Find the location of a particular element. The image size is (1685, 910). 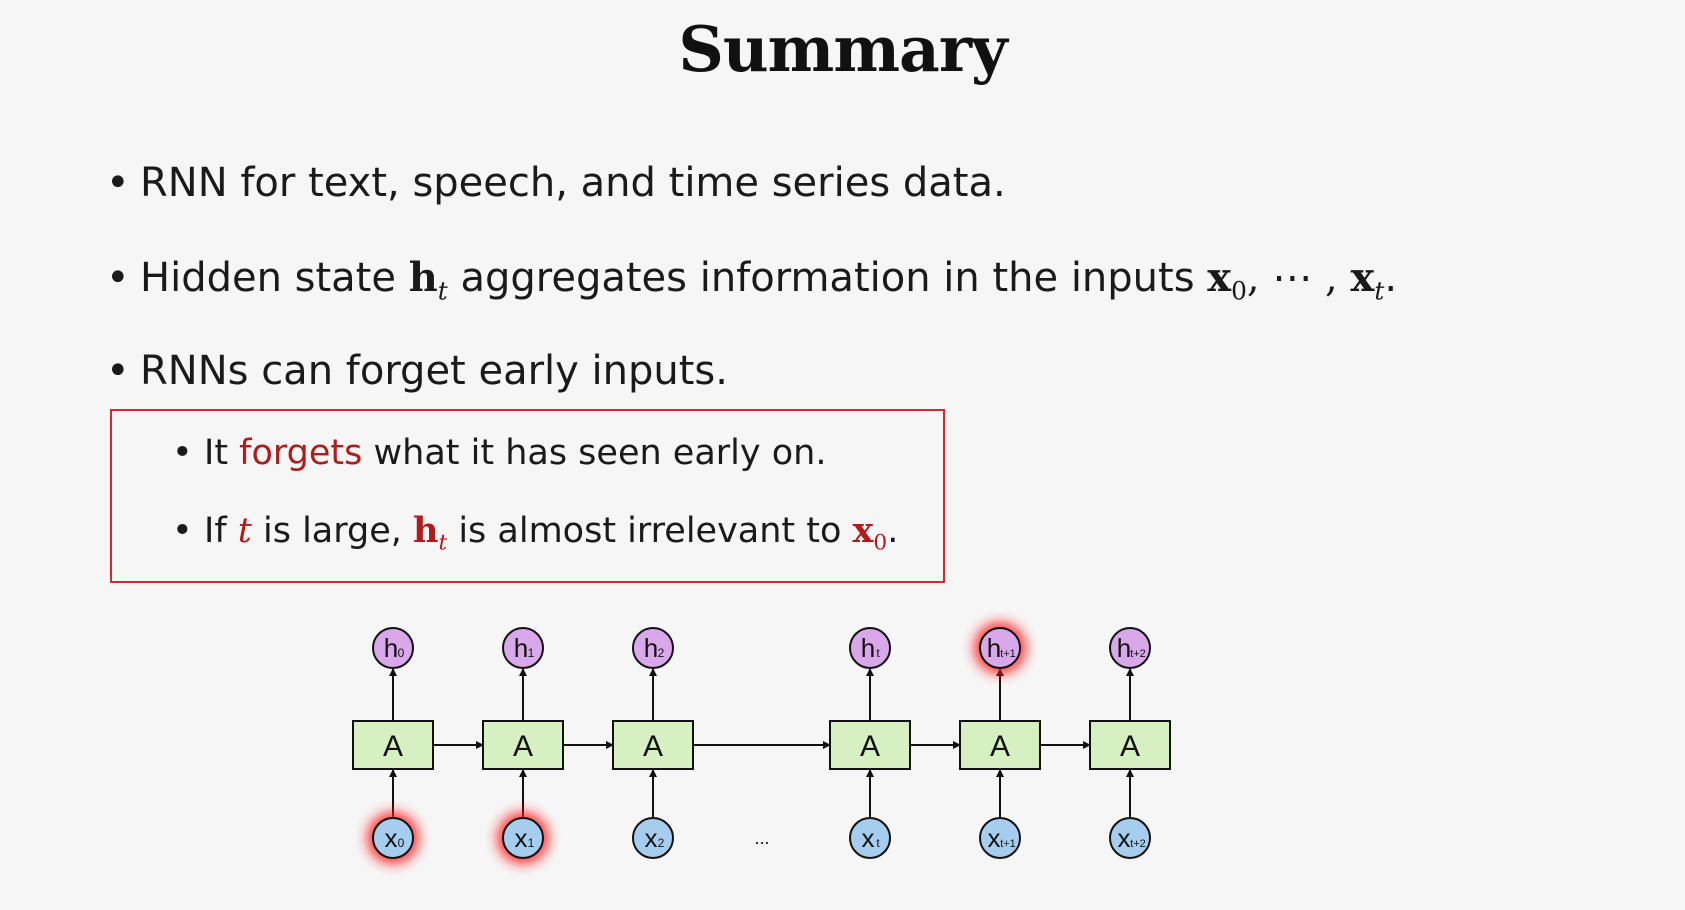

hidden-state-subscript: t+2 is located at coordinates (1138, 654).